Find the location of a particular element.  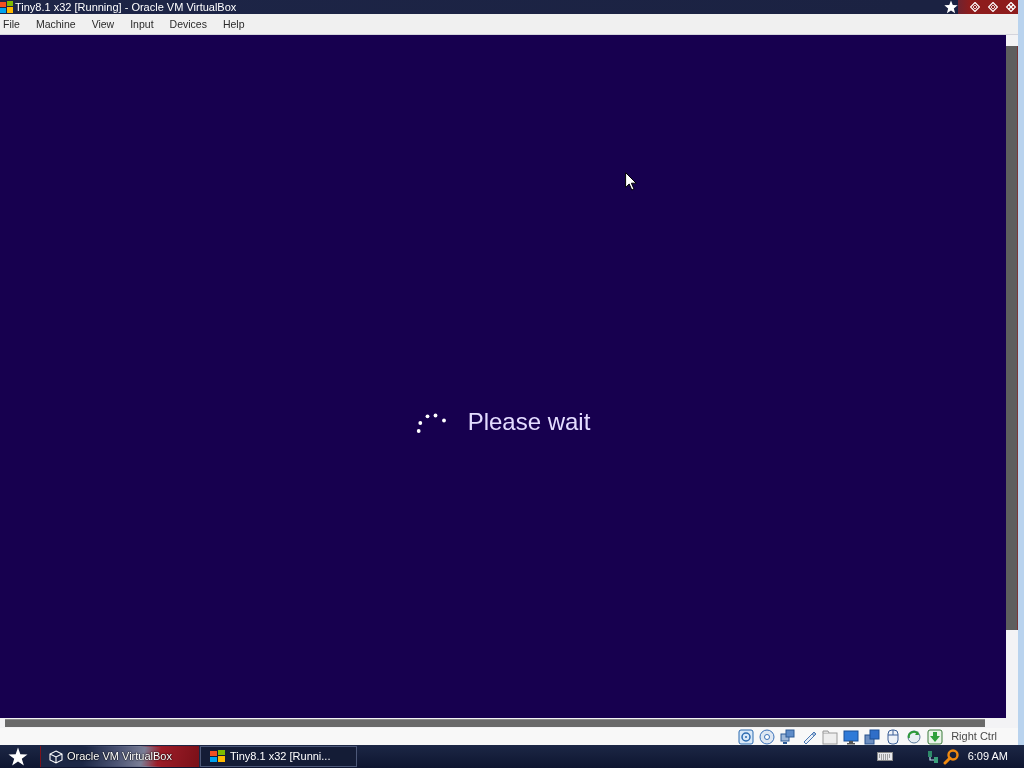

loading-message: Please wait is located at coordinates (529, 422).